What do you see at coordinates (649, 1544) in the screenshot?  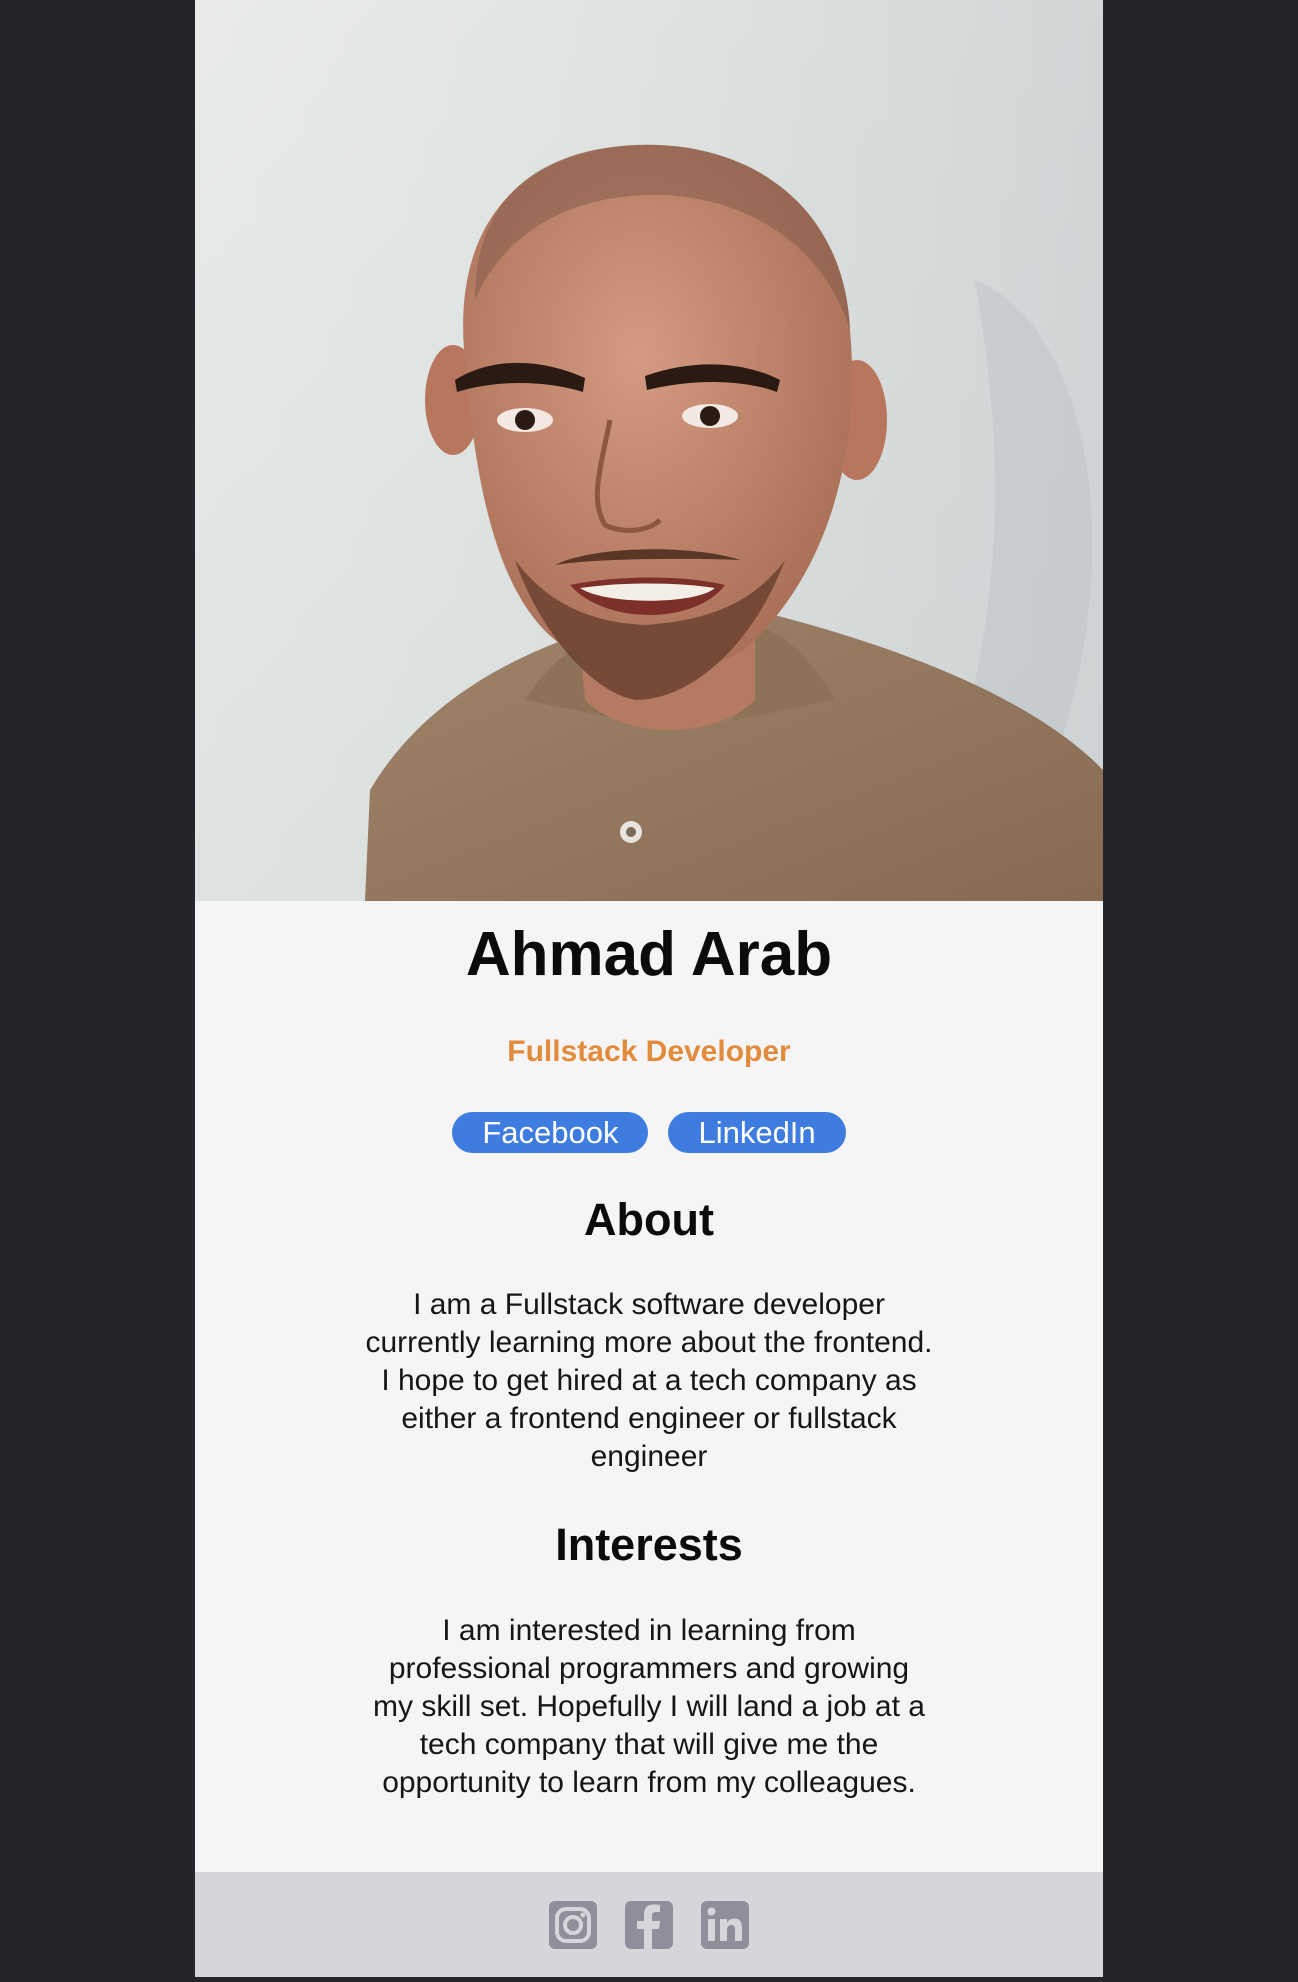 I see `interests-heading: Interests` at bounding box center [649, 1544].